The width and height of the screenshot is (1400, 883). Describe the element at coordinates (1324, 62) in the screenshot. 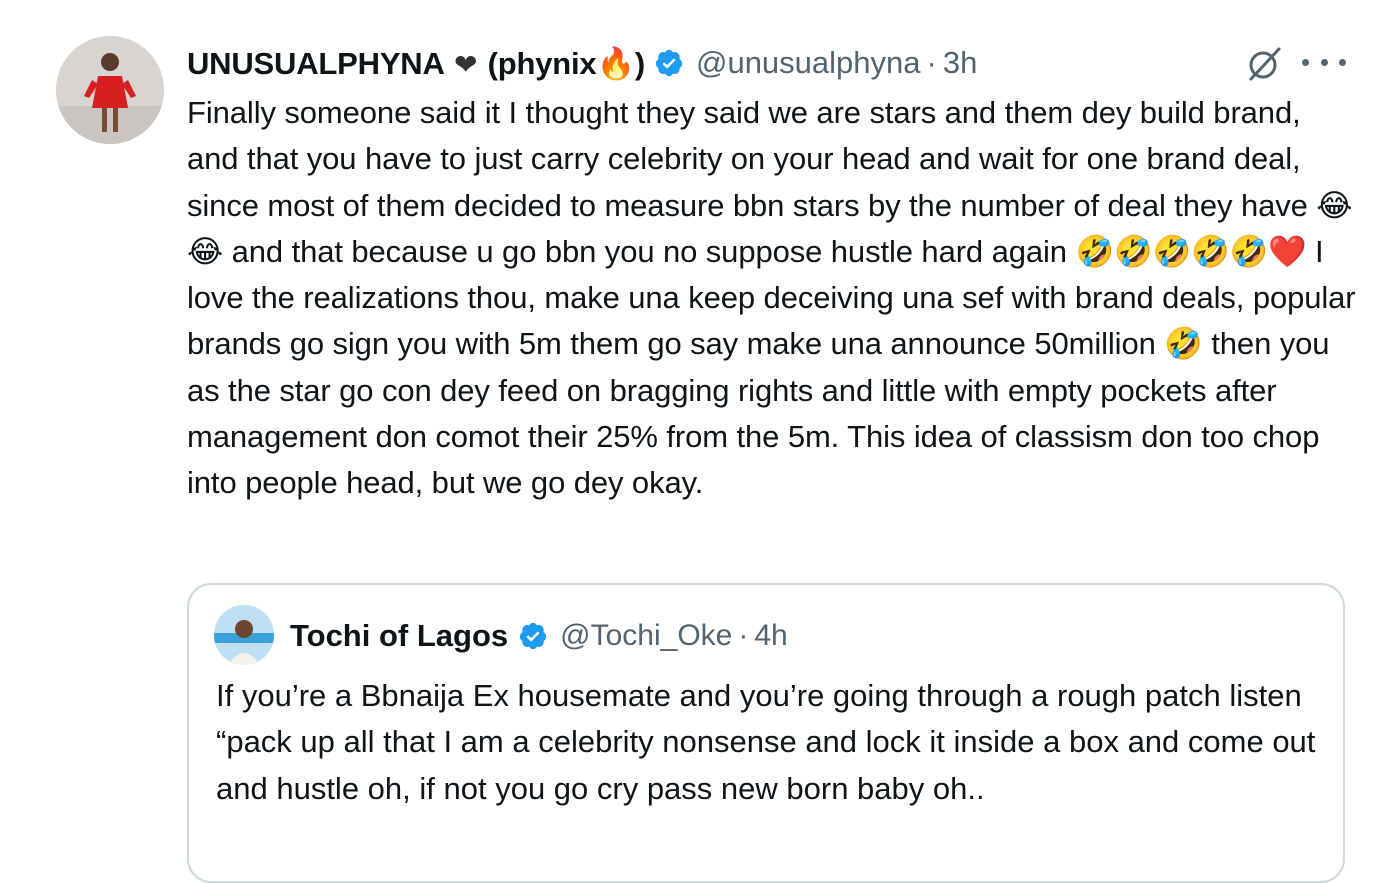

I see `more-icon` at that location.